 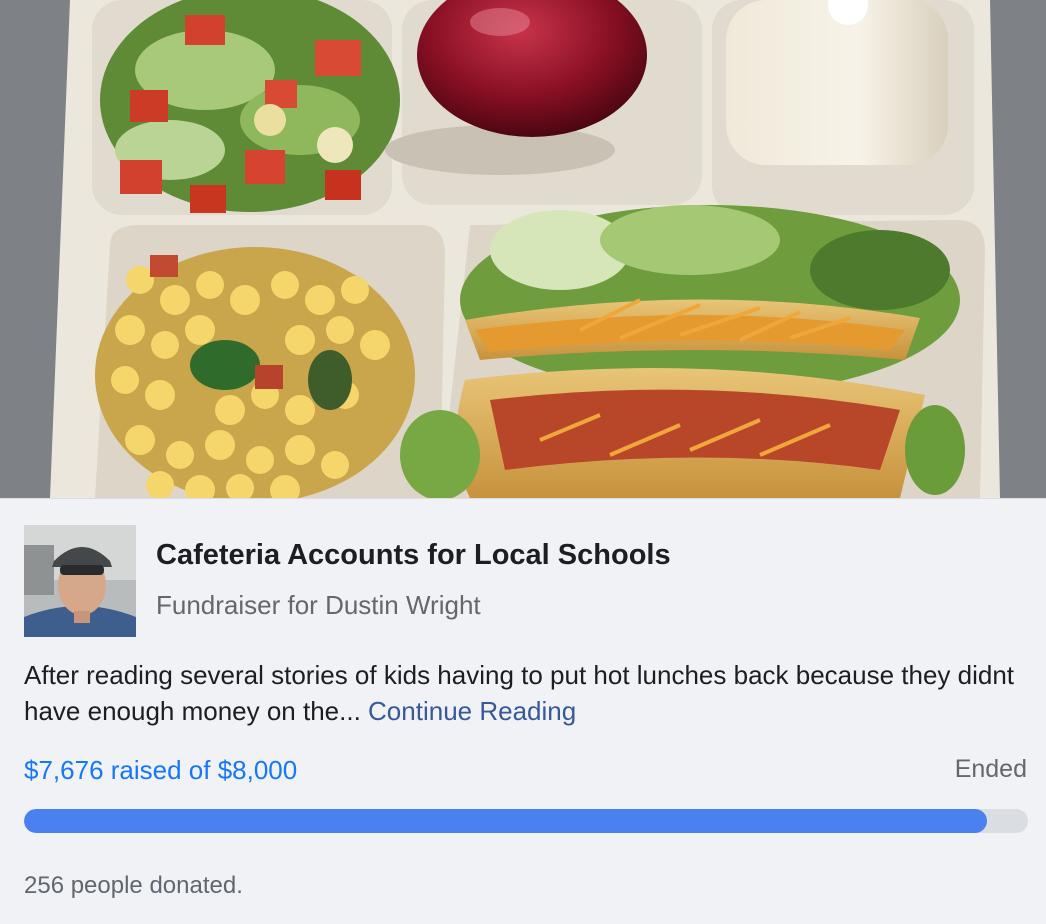 I want to click on progress-bar, so click(x=526, y=821).